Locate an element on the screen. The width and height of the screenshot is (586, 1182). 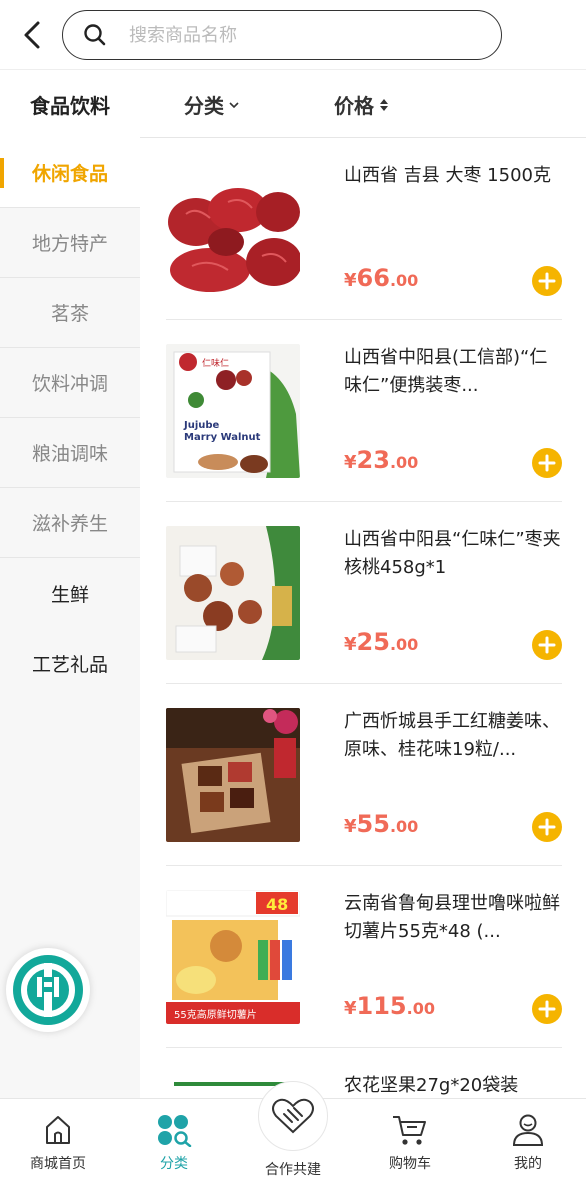
price-sort: 价格 is located at coordinates (362, 104).